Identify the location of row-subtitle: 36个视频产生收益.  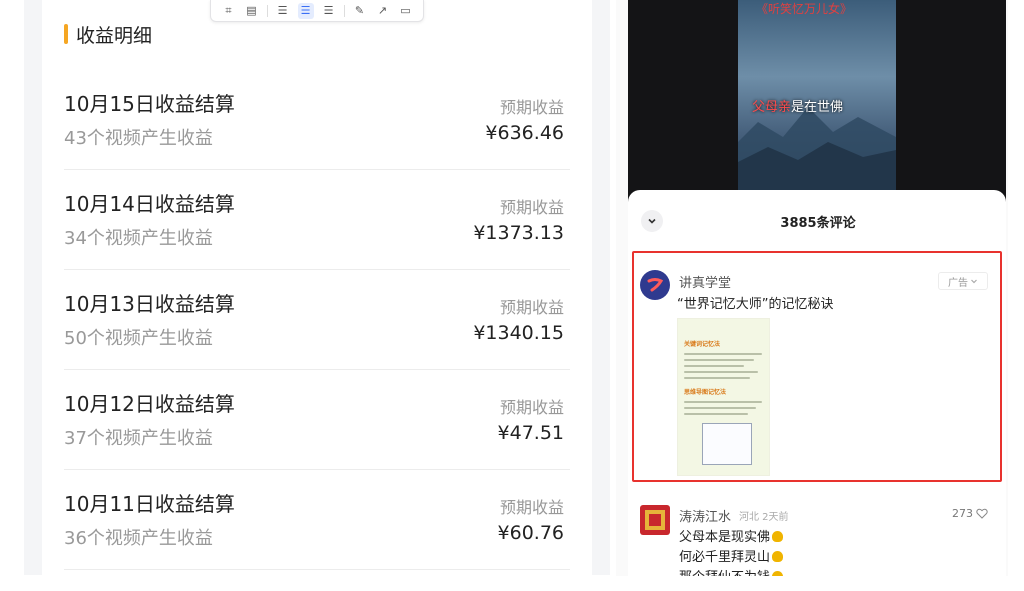
(138, 538).